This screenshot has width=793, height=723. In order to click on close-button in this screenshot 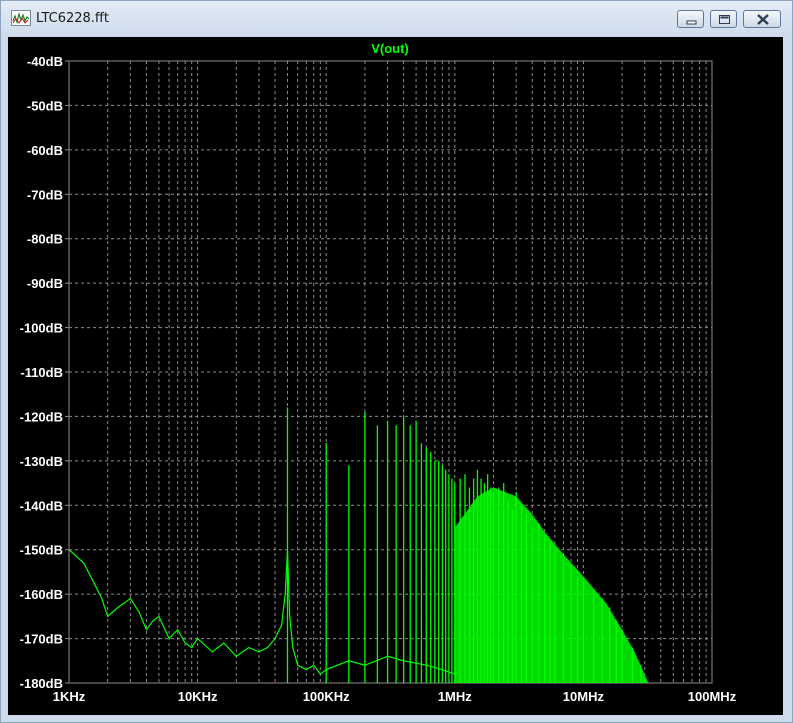, I will do `click(762, 19)`.